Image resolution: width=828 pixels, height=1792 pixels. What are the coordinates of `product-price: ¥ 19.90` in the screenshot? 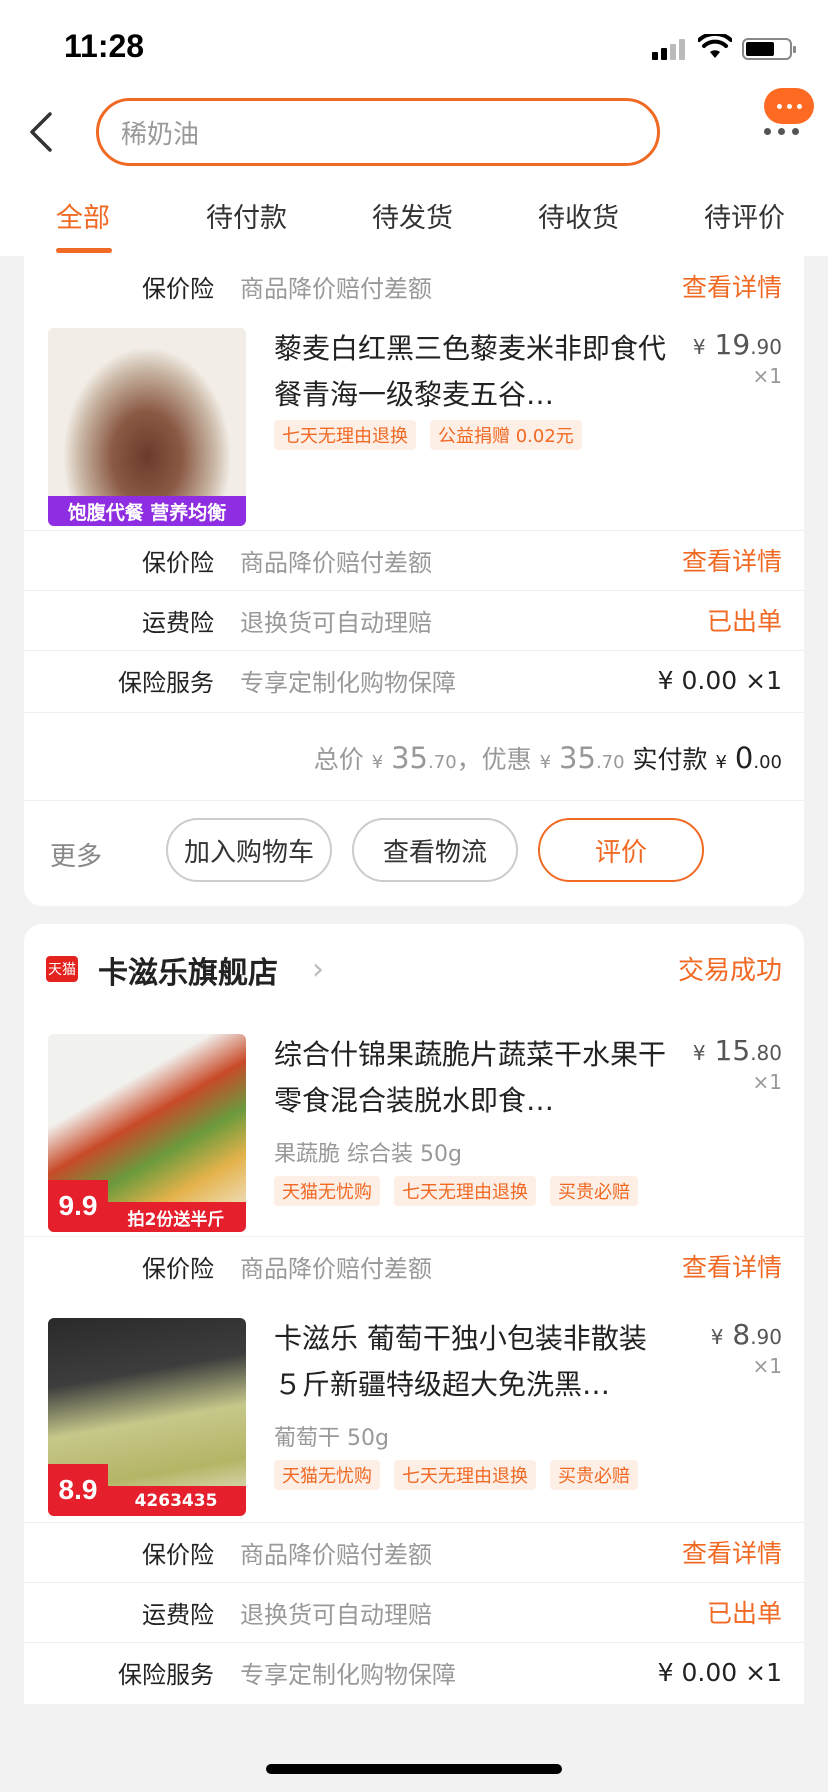 It's located at (737, 344).